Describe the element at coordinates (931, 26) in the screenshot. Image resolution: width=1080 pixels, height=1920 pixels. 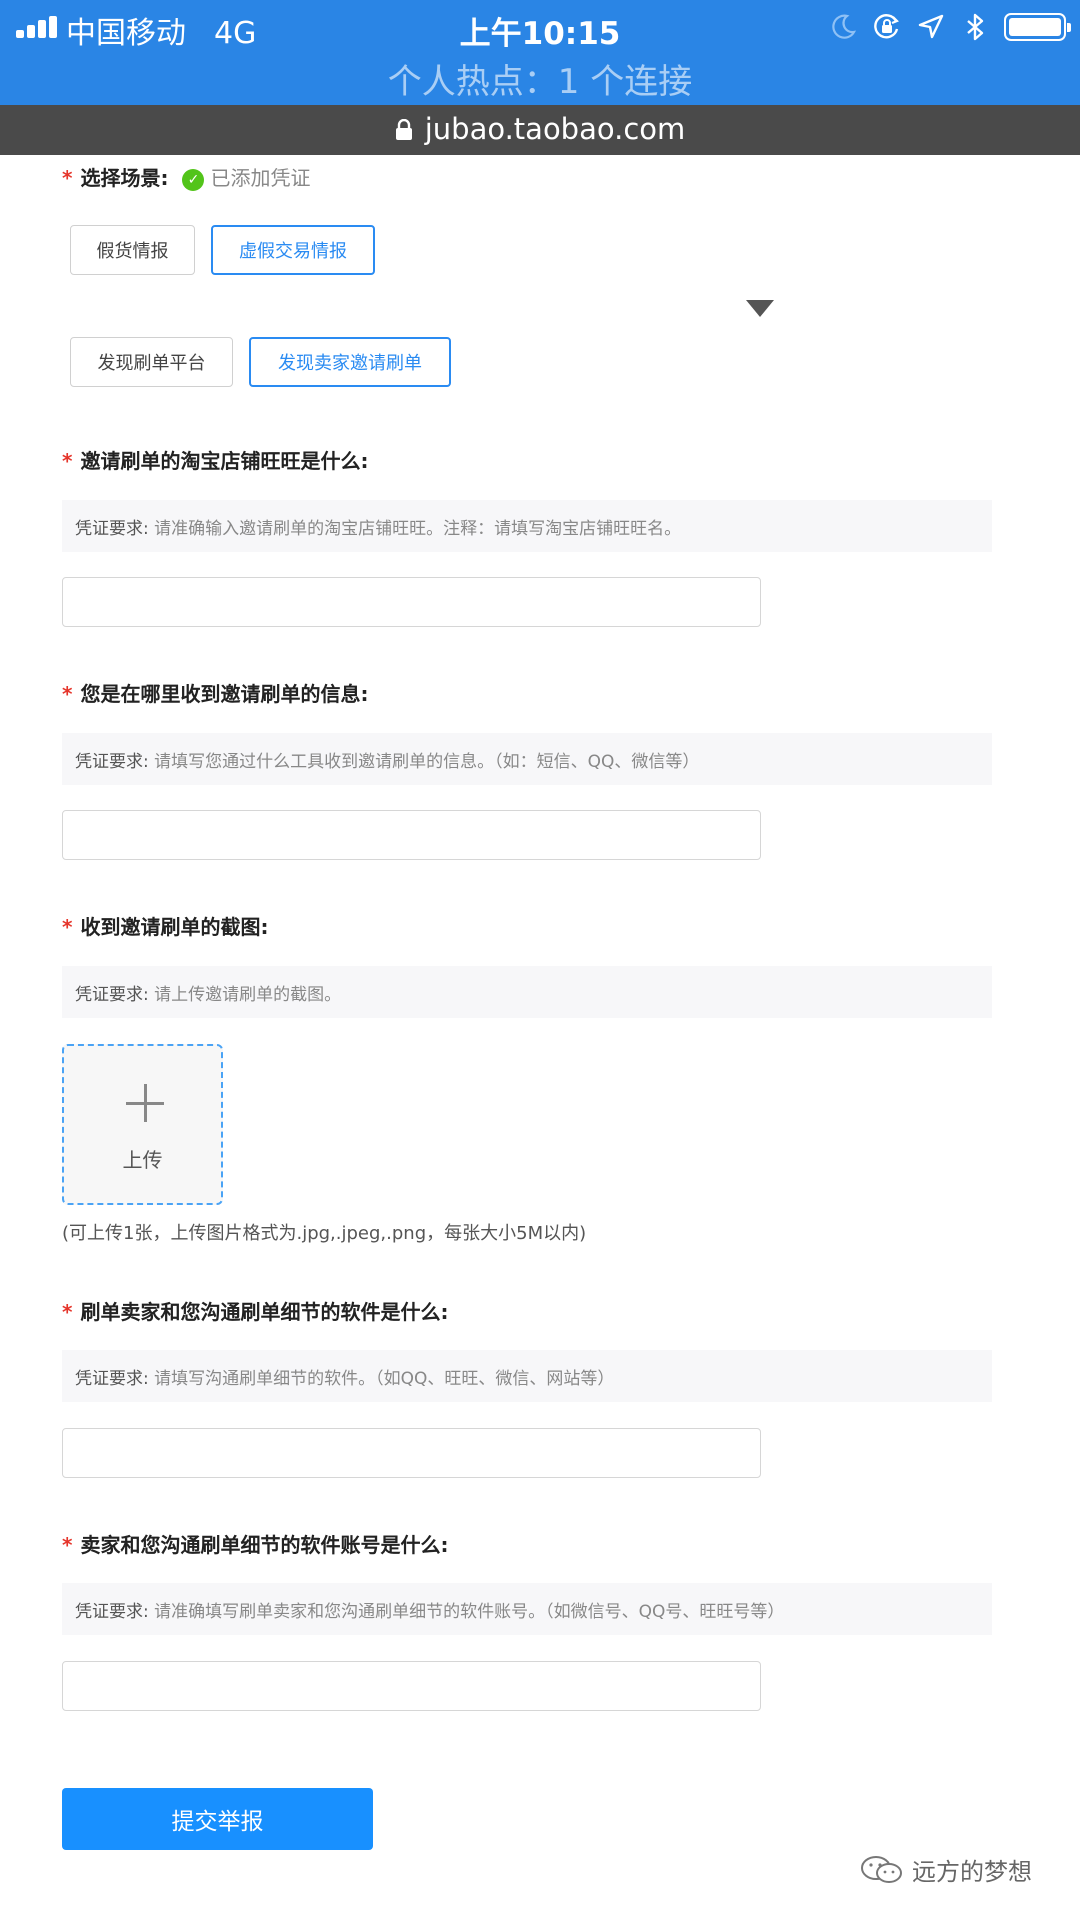
I see `location-icon` at that location.